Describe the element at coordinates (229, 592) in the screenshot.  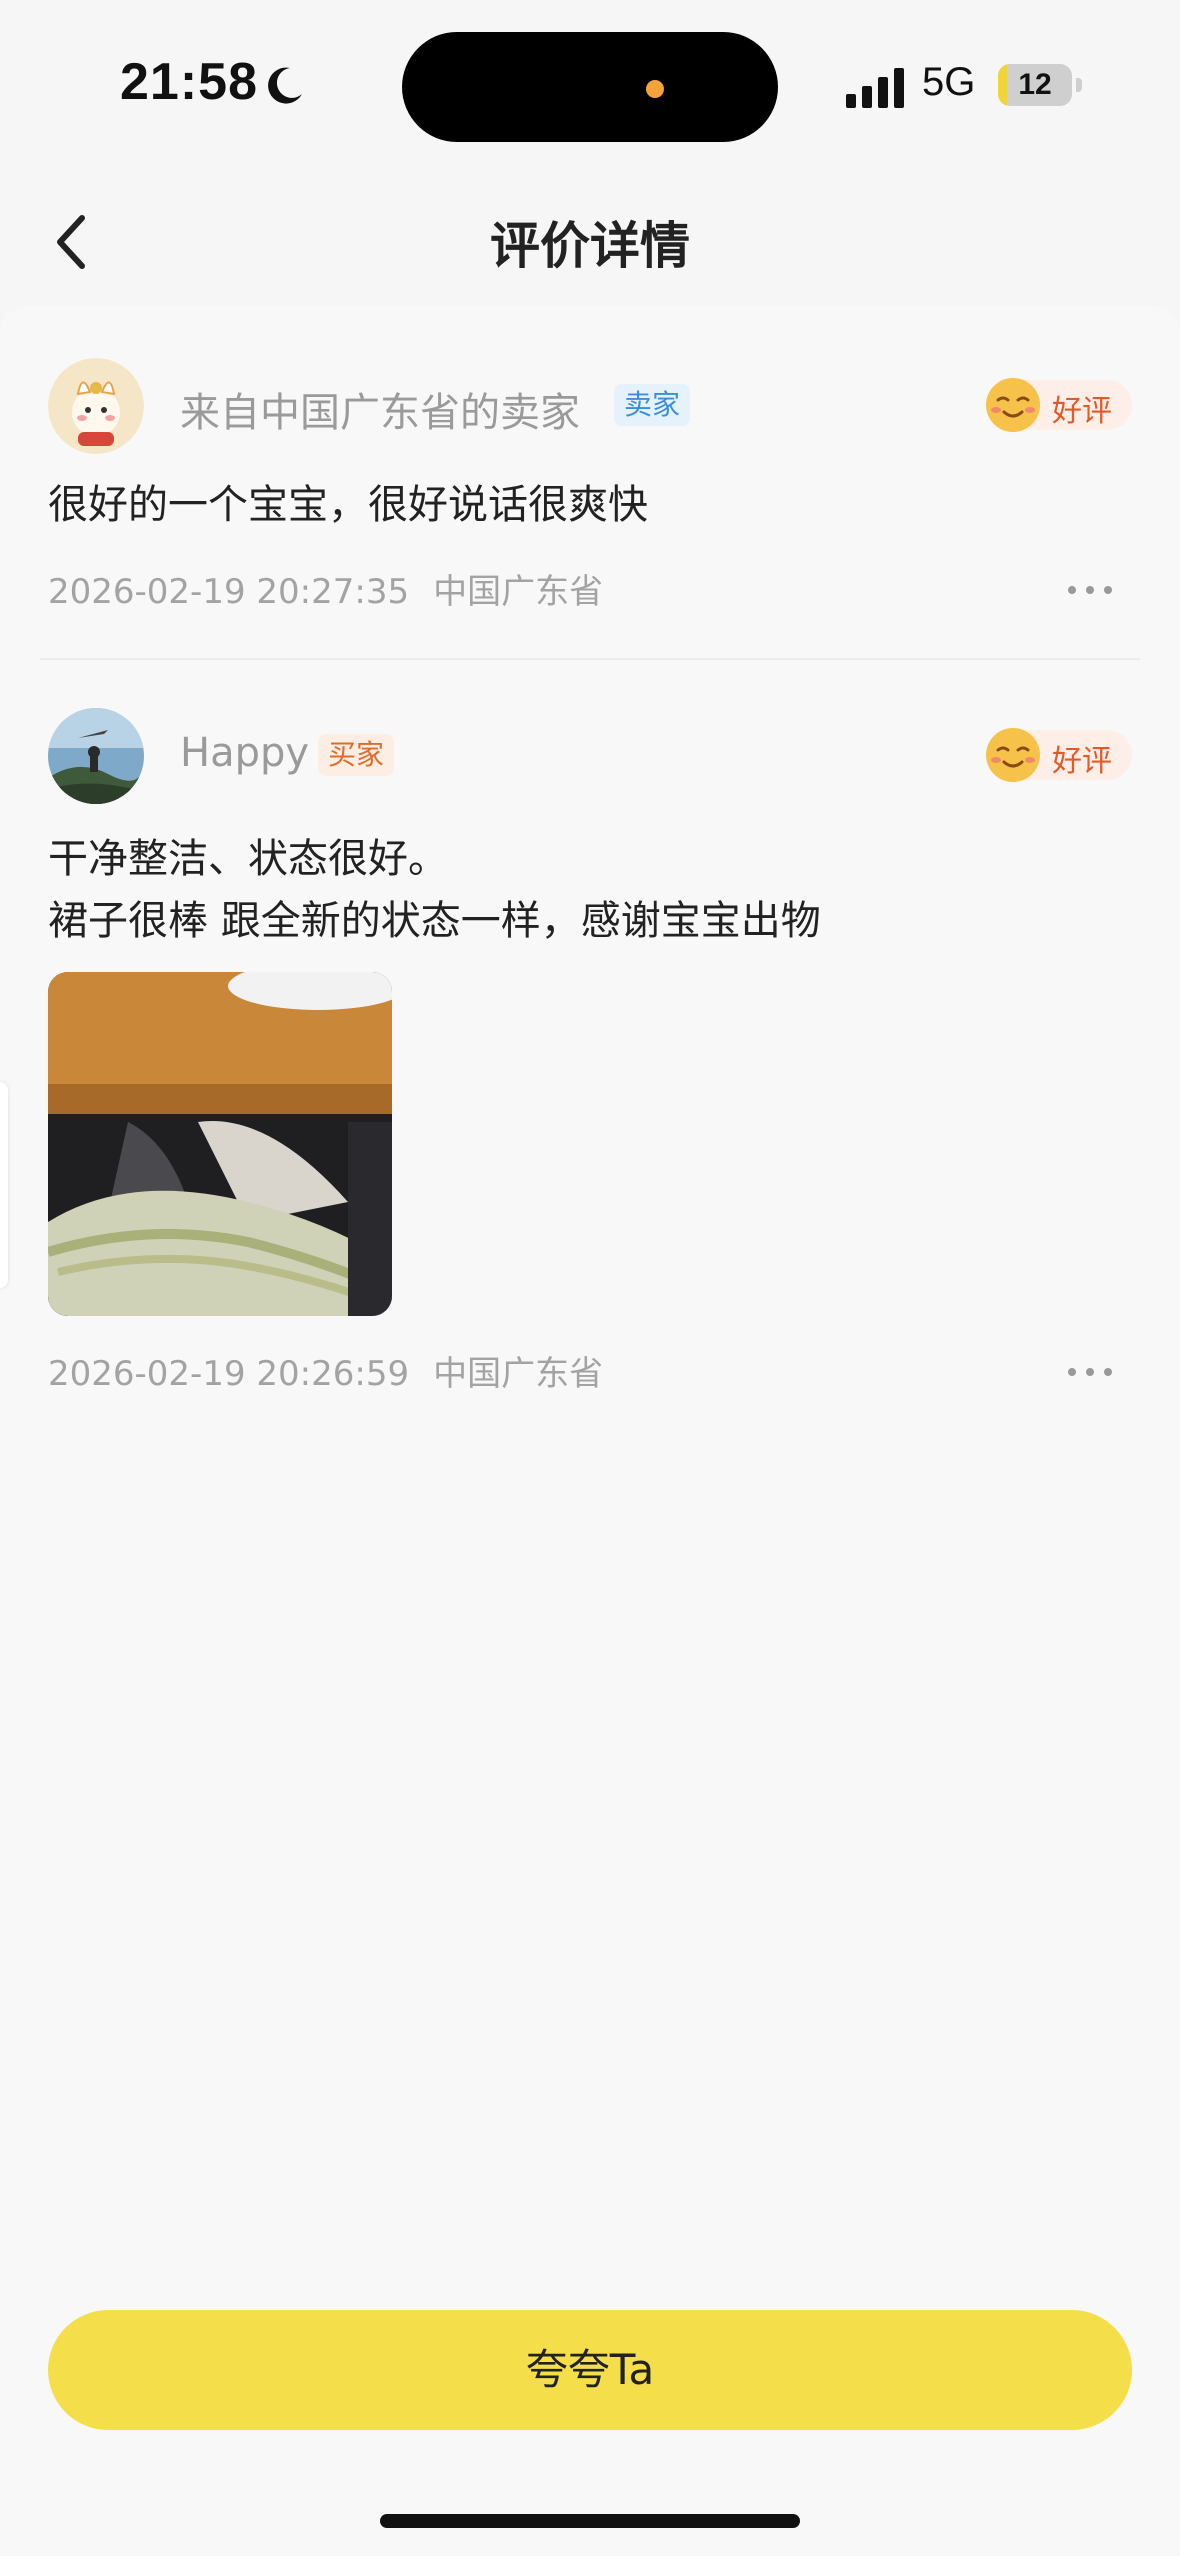
I see `timestamp: 2026-02-19 20:27:35` at that location.